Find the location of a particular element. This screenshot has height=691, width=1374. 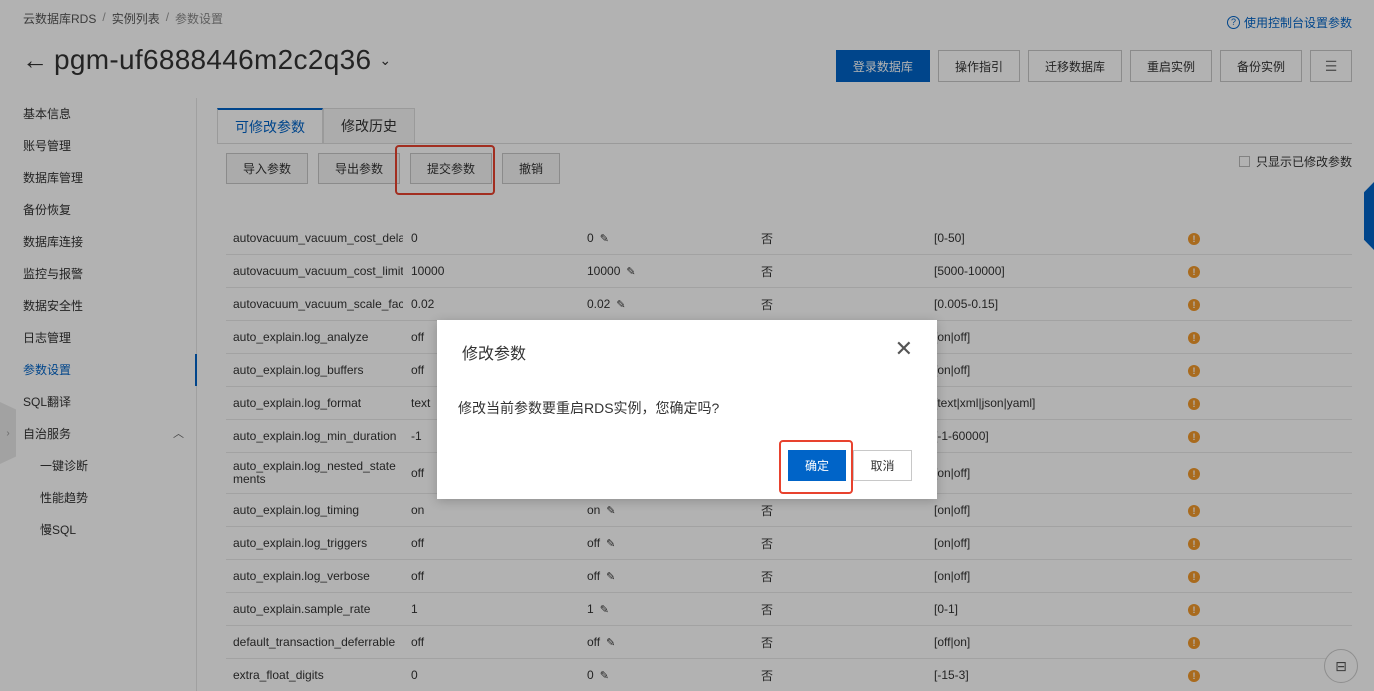

confirm-highlight is located at coordinates (816, 467).